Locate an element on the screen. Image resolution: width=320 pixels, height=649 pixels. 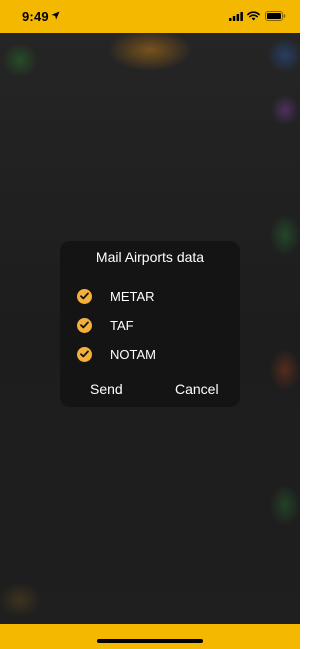
option-metar: METAR is located at coordinates (116, 296).